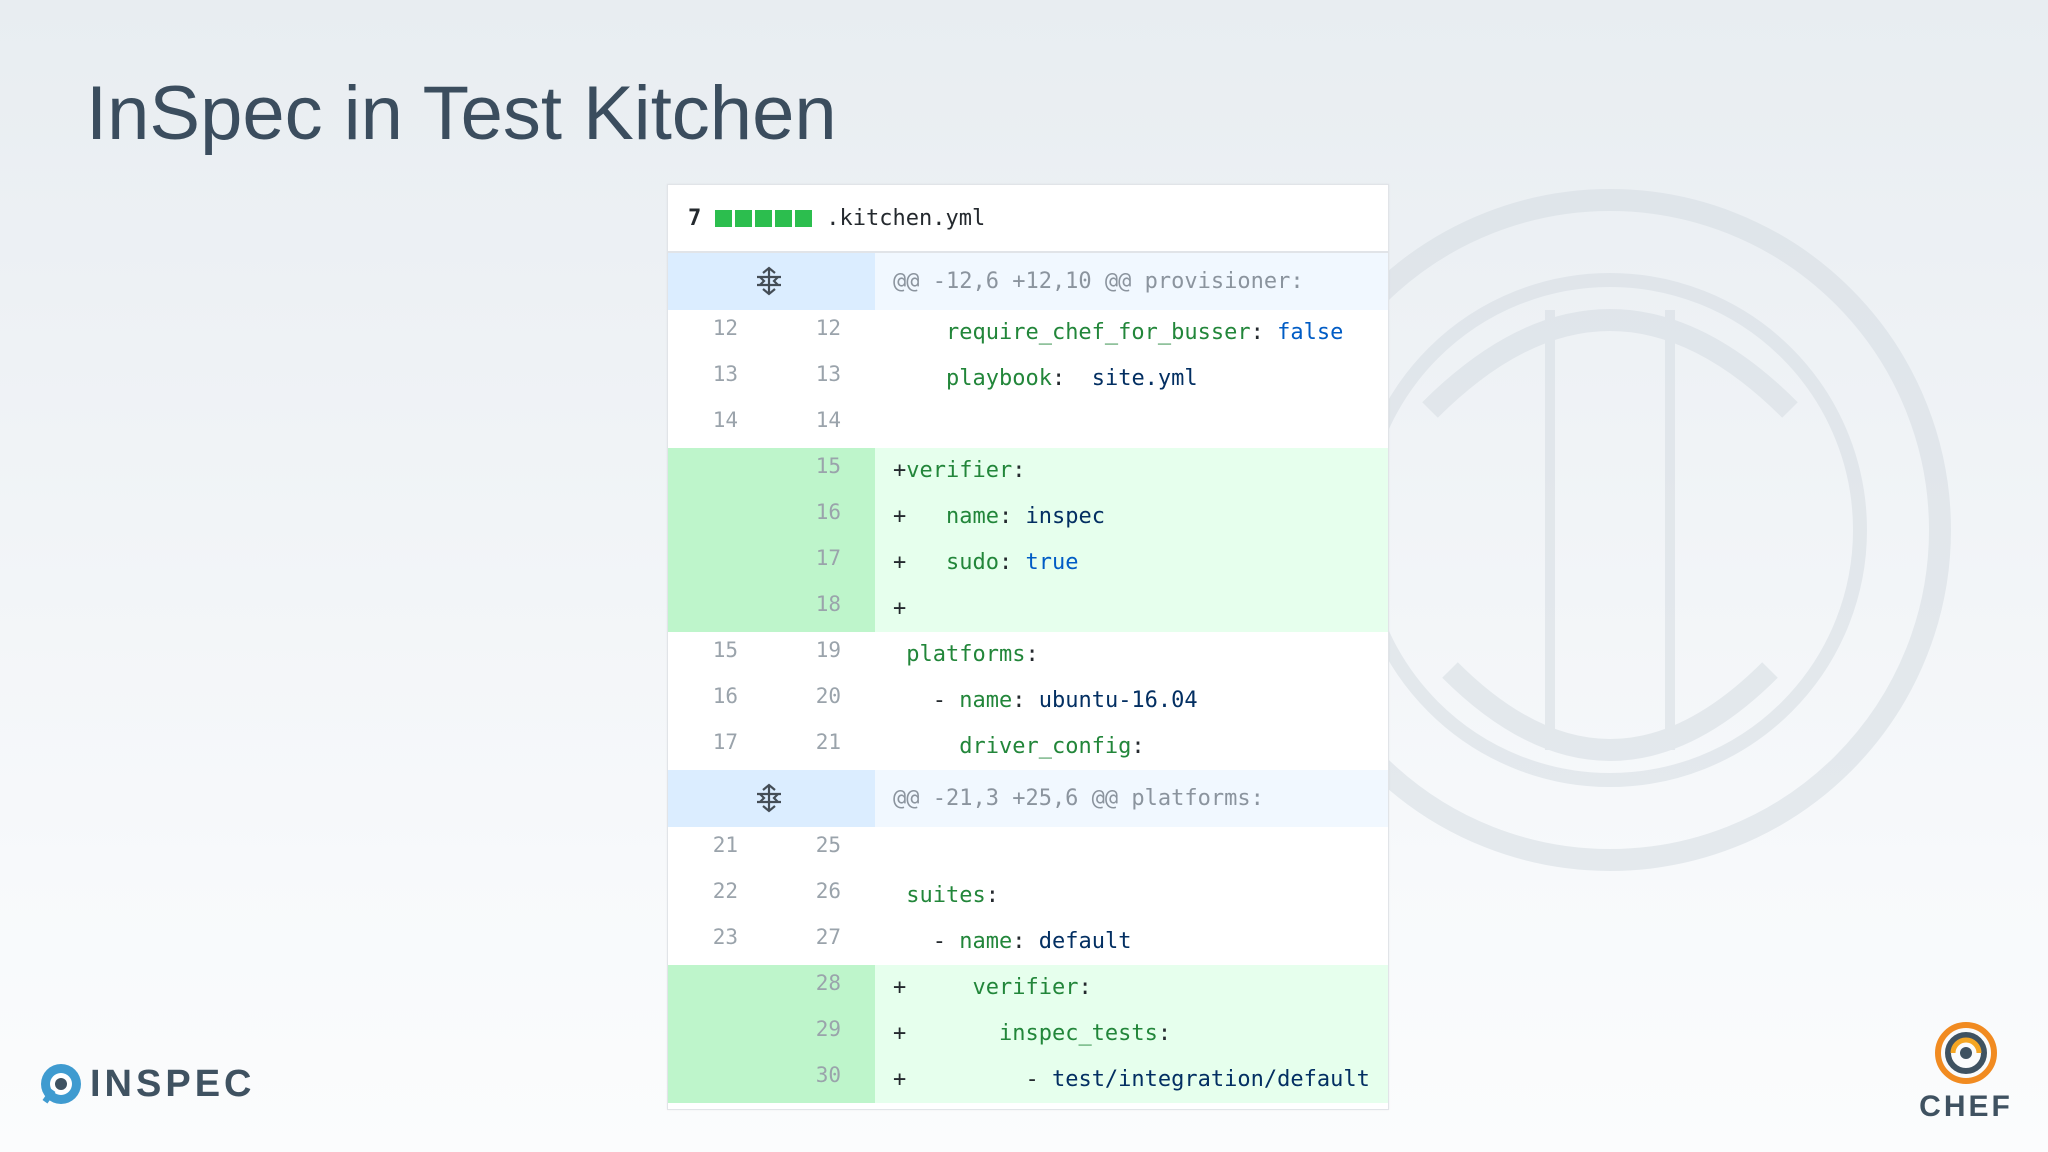 The height and width of the screenshot is (1152, 2048). Describe the element at coordinates (811, 558) in the screenshot. I see `new-line-number: 17` at that location.